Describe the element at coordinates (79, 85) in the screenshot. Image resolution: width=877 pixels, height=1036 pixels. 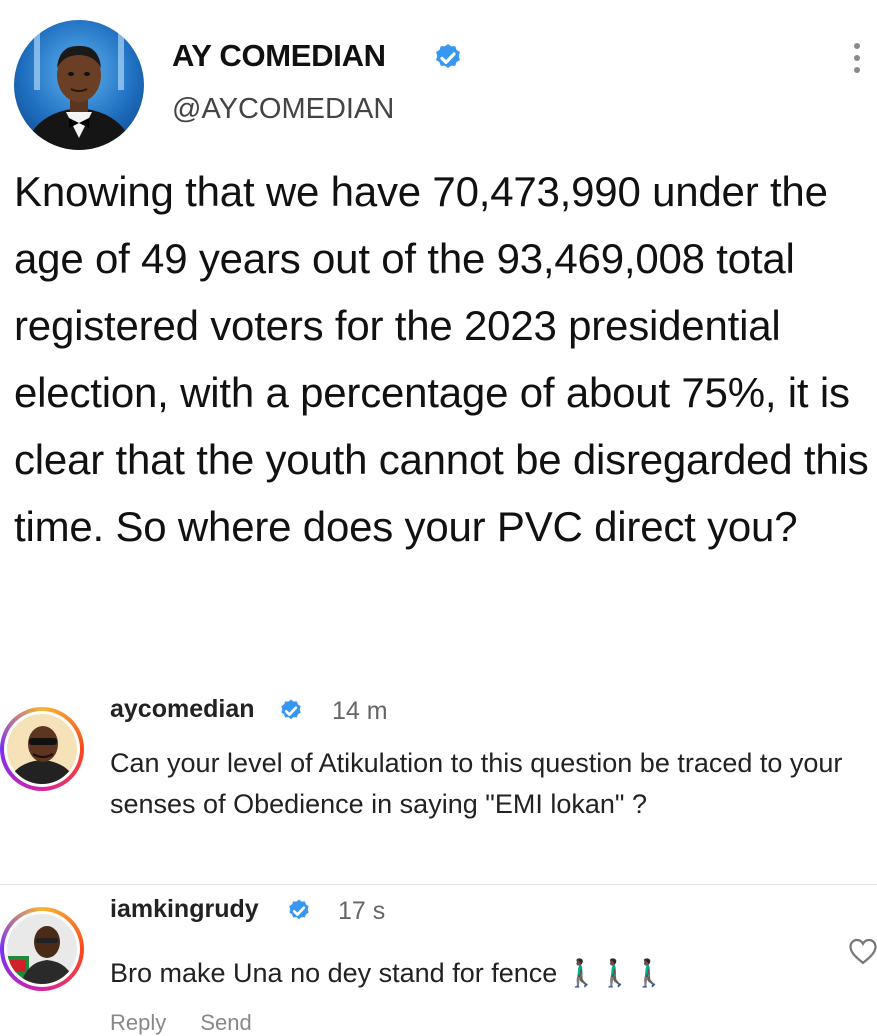
I see `tweet-author-avatar` at that location.